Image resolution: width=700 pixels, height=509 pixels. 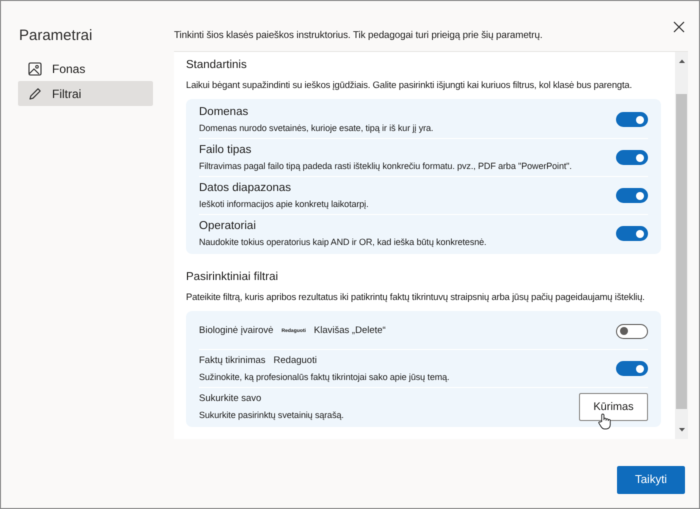 What do you see at coordinates (316, 128) in the screenshot?
I see `filter-description: Domenas nurodo svetainės, kurioje esate, tipą ir iš kur jį yra.` at bounding box center [316, 128].